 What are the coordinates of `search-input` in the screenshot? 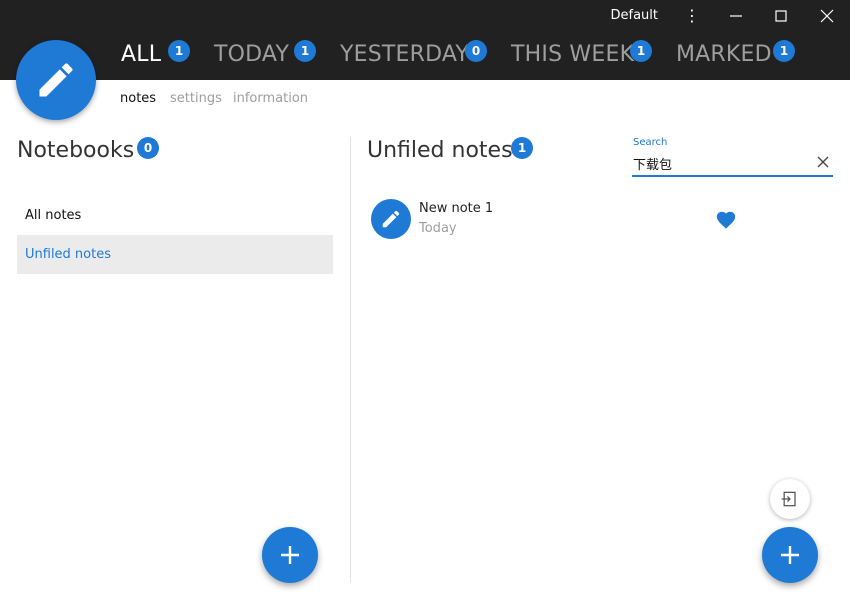 It's located at (722, 163).